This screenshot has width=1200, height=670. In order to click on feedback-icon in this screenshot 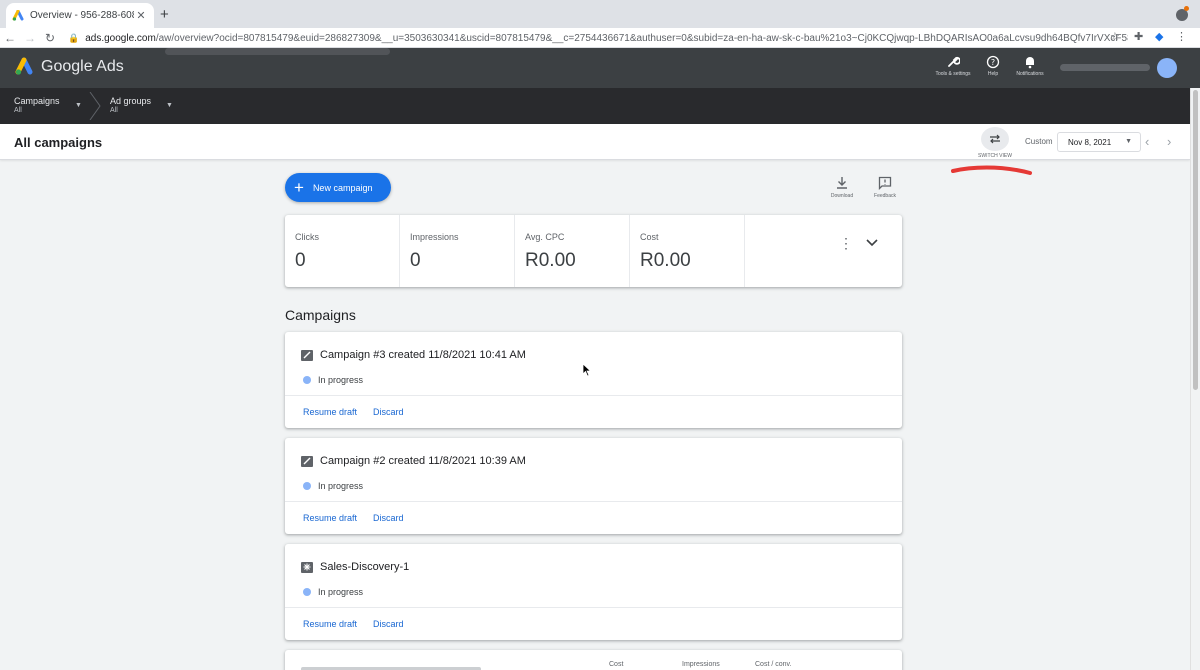, I will do `click(885, 183)`.